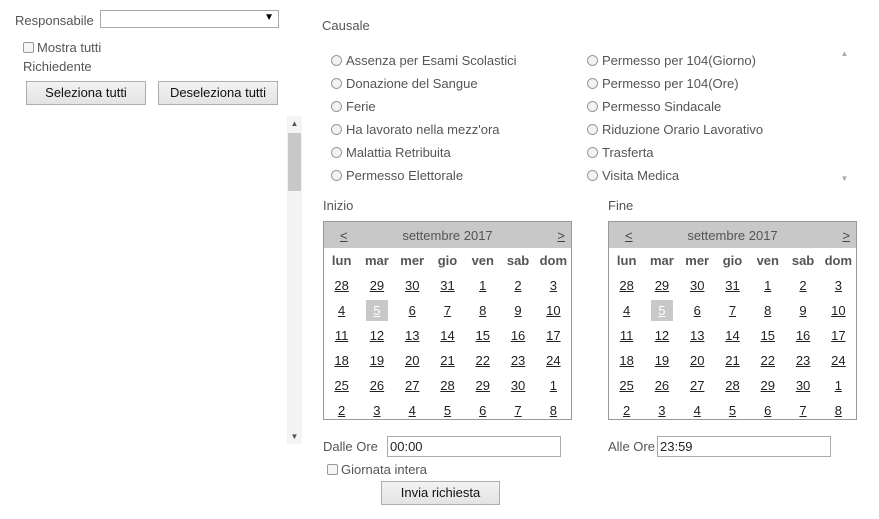  I want to click on calendar-day-link: 9, so click(517, 310).